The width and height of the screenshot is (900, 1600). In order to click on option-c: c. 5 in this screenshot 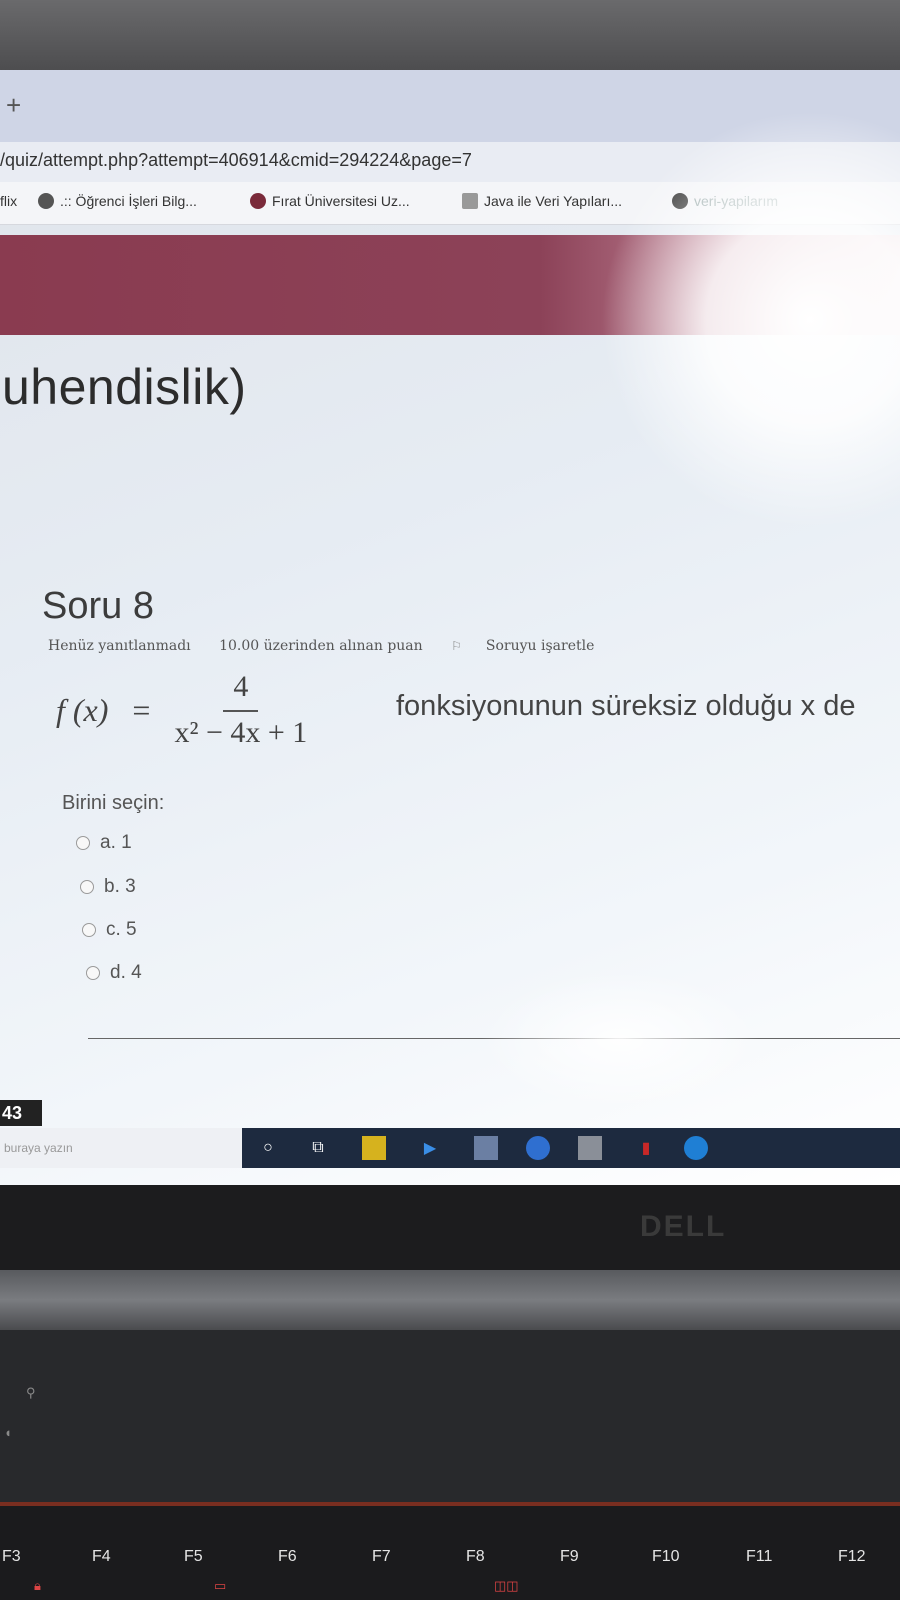, I will do `click(109, 930)`.